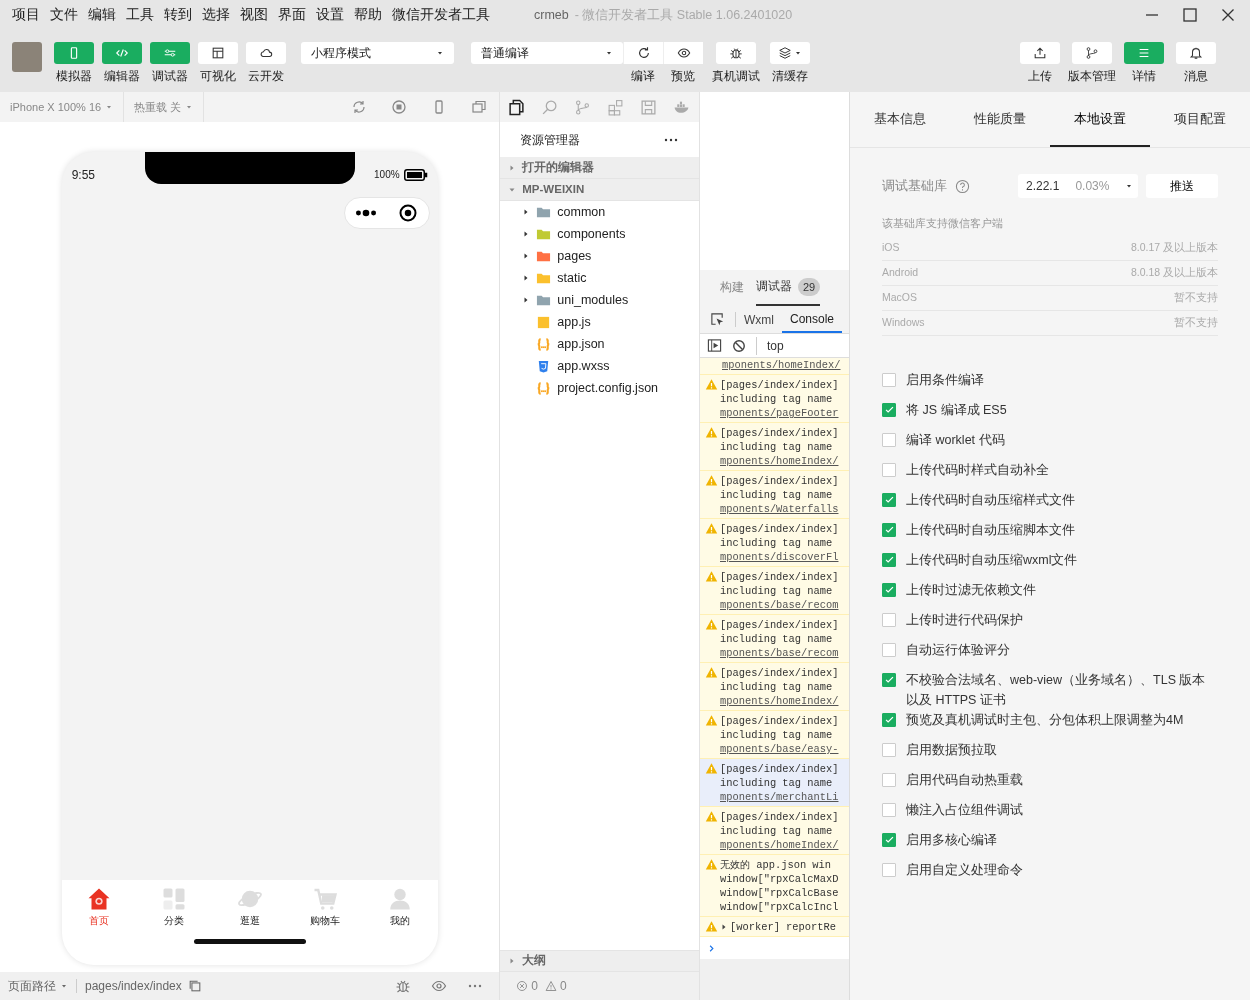 Image resolution: width=1250 pixels, height=1000 pixels. Describe the element at coordinates (1196, 322) in the screenshot. I see `platform-support: 暂不支持` at that location.